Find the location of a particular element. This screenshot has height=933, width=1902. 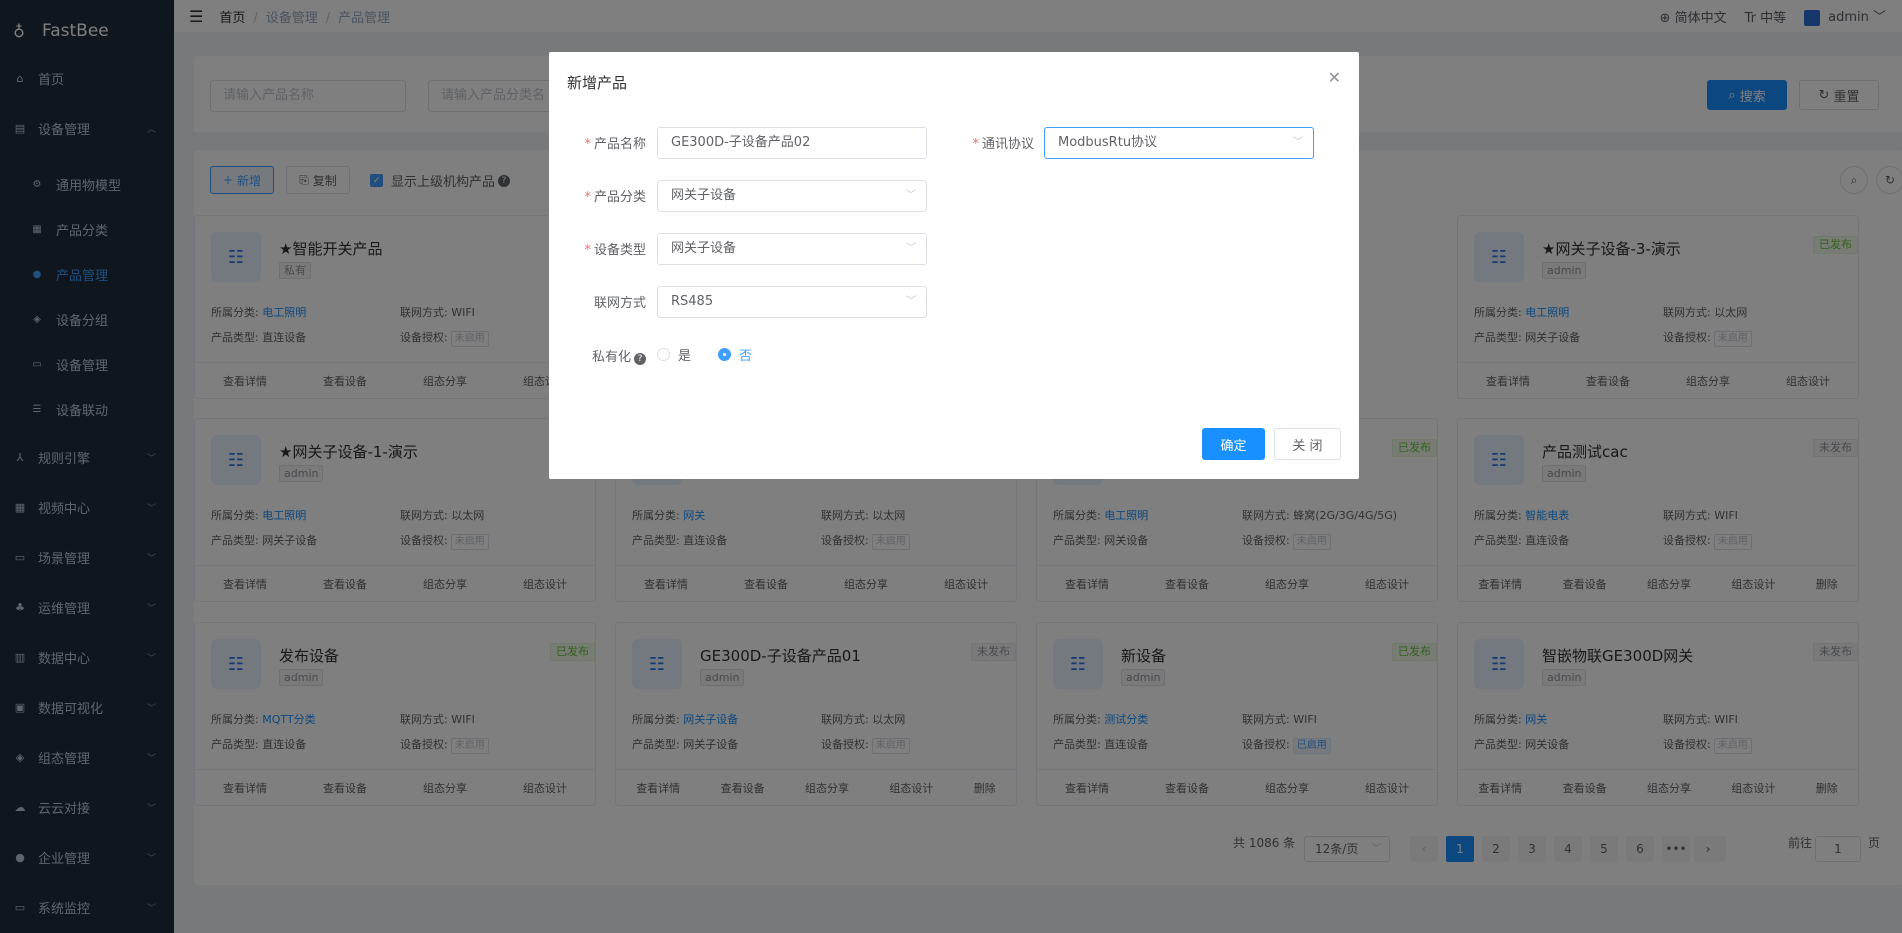

private-yes-radio: 是 is located at coordinates (674, 354).